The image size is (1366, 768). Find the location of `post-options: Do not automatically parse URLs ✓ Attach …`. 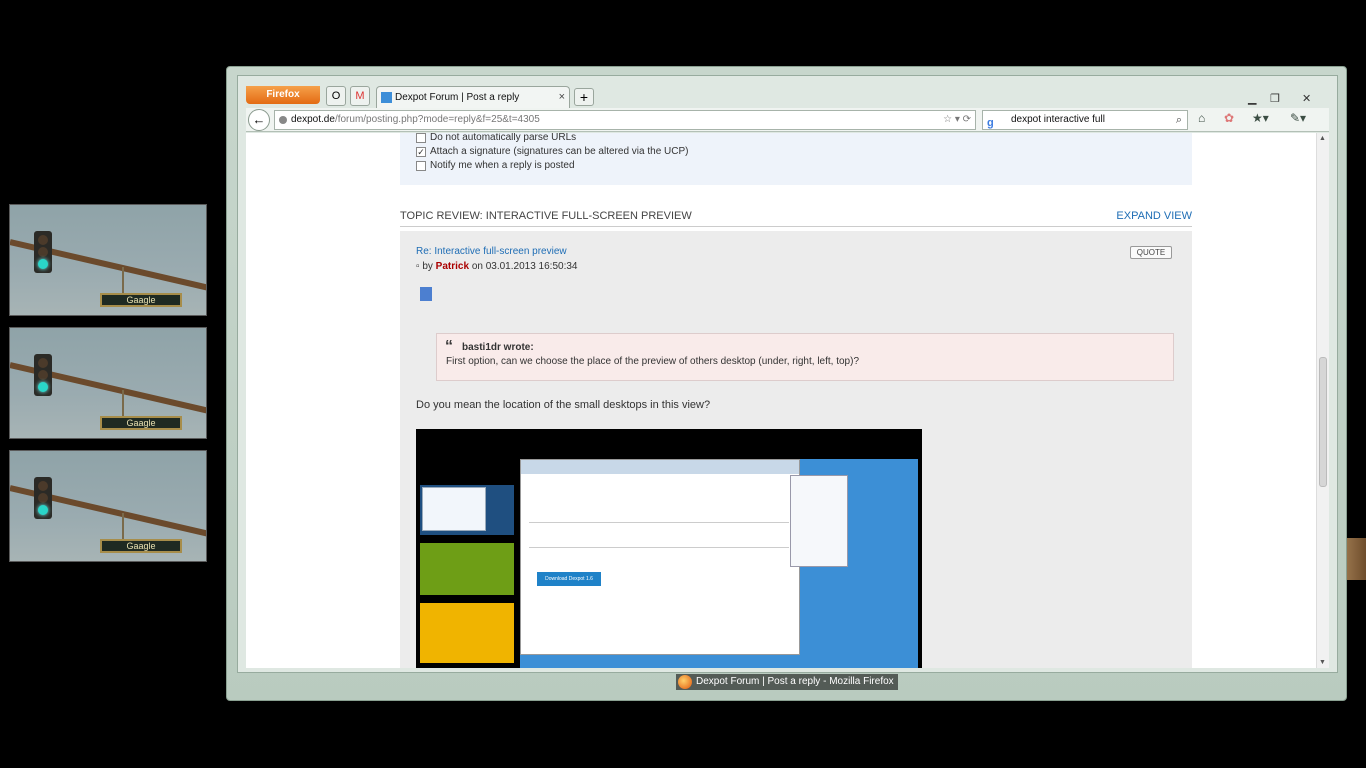

post-options: Do not automatically parse URLs ✓ Attach … is located at coordinates (796, 159).